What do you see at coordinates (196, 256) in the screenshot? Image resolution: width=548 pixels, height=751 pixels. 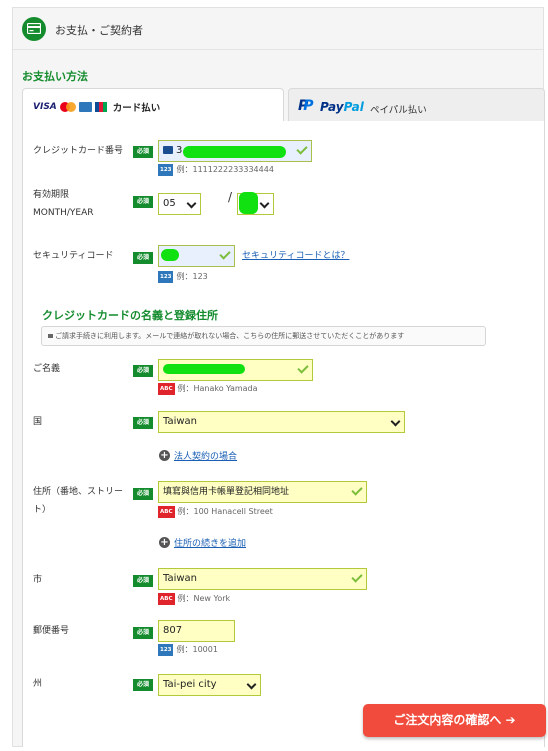 I see `security-code-input` at bounding box center [196, 256].